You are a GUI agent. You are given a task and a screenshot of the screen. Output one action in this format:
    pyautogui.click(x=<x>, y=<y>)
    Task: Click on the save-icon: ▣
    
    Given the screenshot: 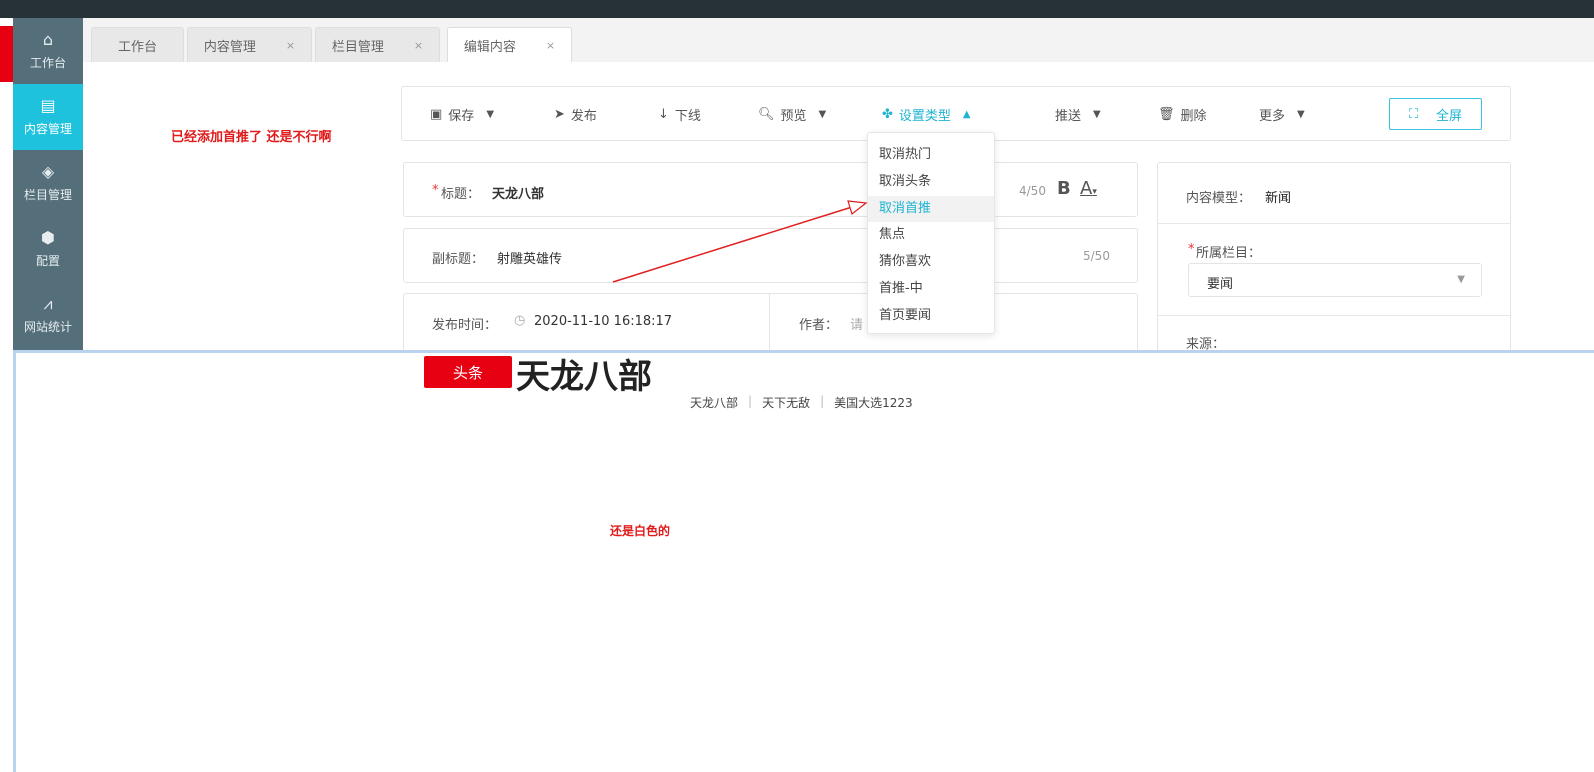 What is the action you would take?
    pyautogui.click(x=436, y=114)
    